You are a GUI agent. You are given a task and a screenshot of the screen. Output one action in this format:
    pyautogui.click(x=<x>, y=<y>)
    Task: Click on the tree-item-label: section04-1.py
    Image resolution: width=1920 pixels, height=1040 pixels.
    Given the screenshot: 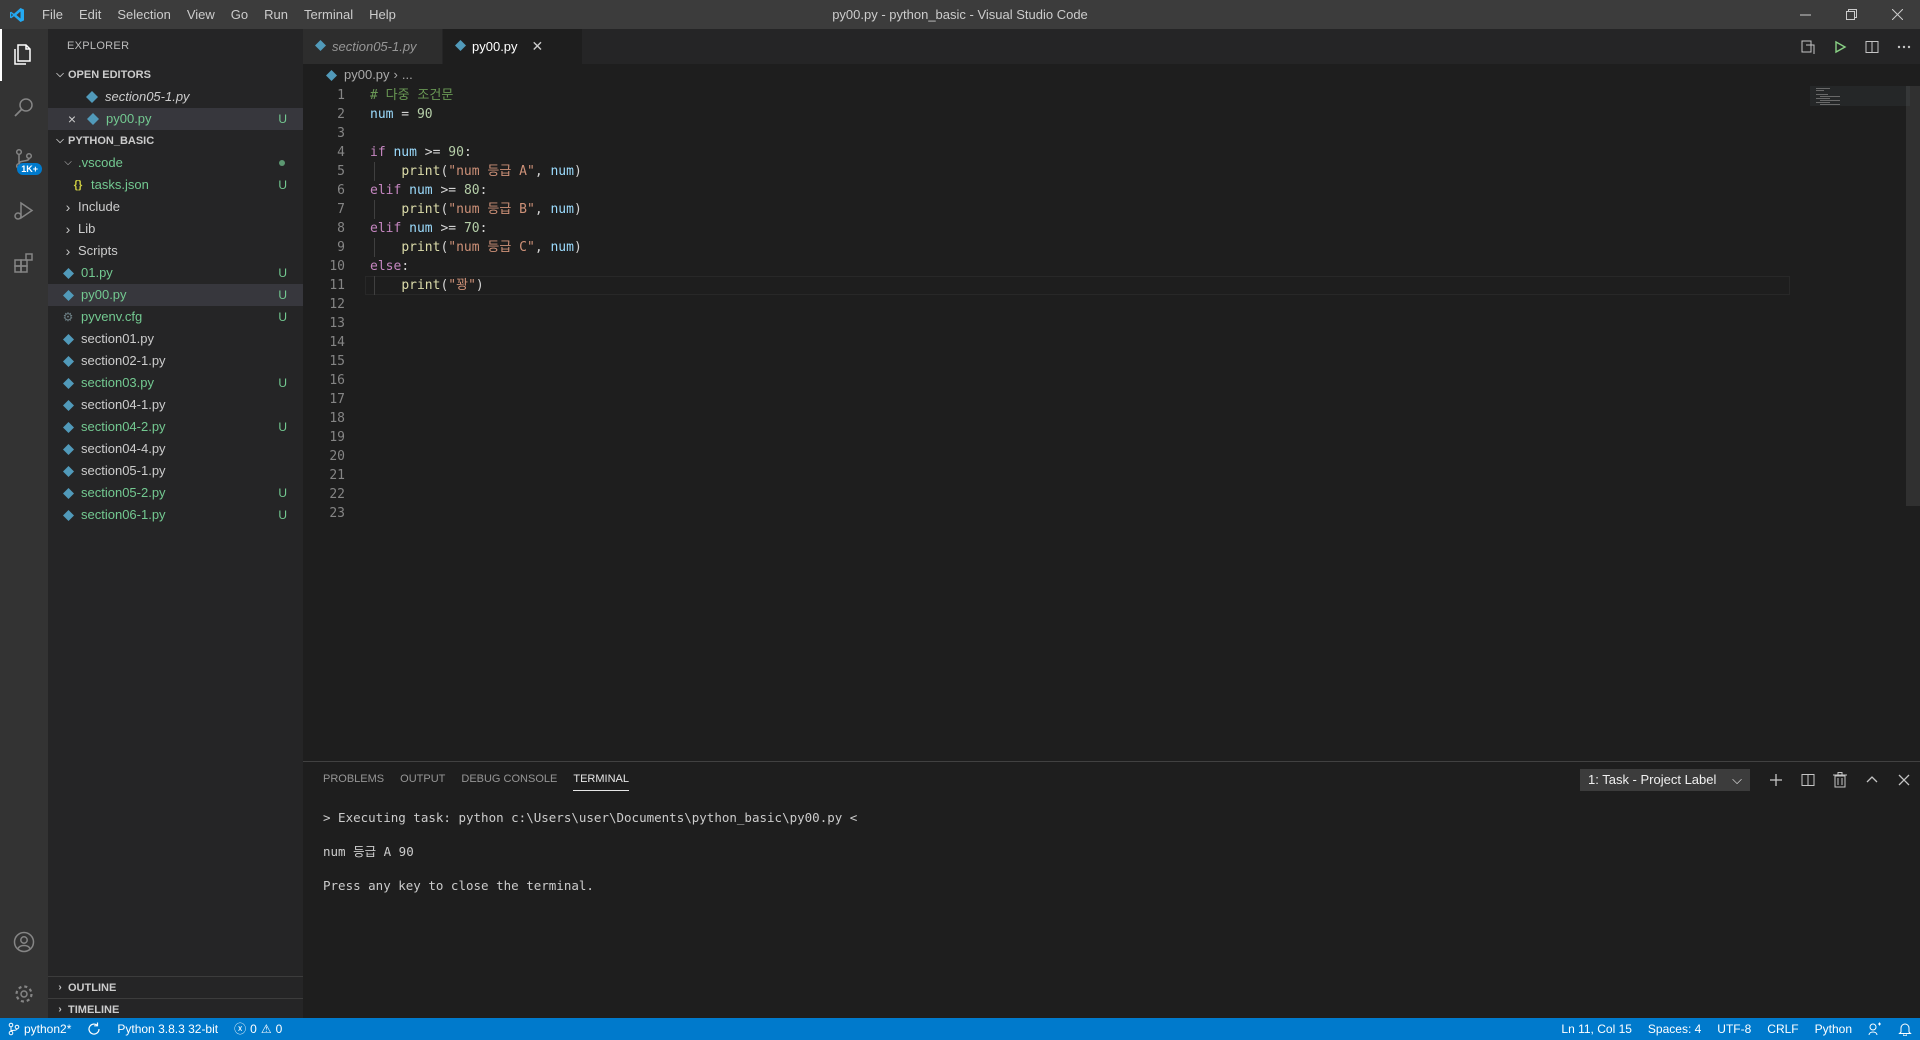 What is the action you would take?
    pyautogui.click(x=123, y=404)
    